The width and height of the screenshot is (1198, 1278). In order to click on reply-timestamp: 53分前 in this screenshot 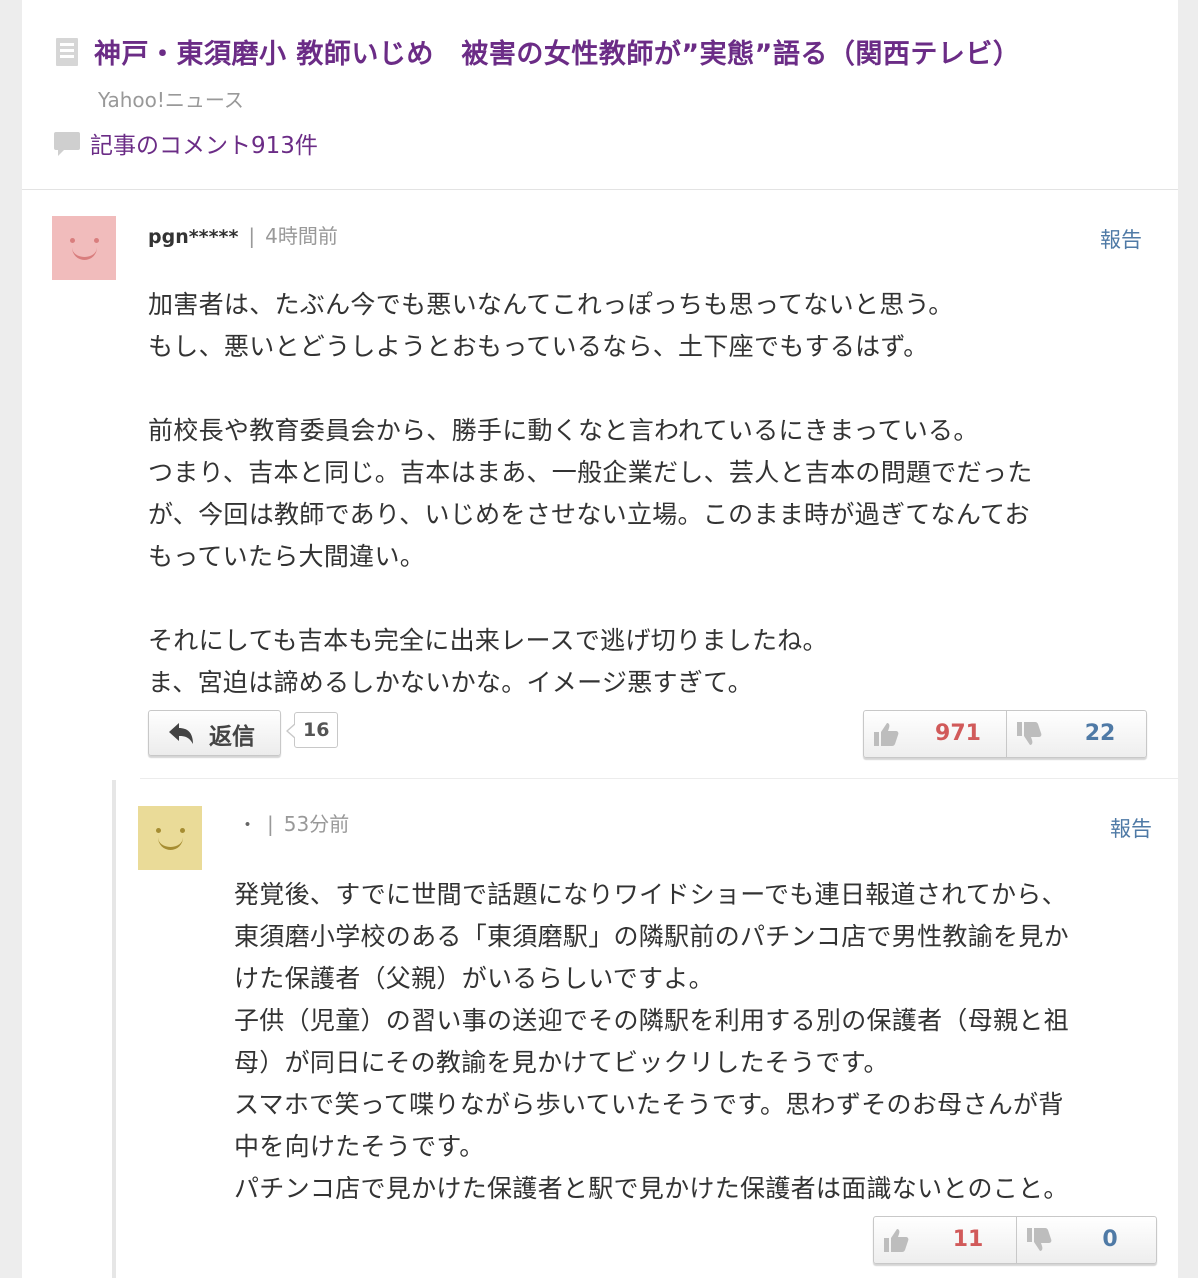, I will do `click(316, 824)`.